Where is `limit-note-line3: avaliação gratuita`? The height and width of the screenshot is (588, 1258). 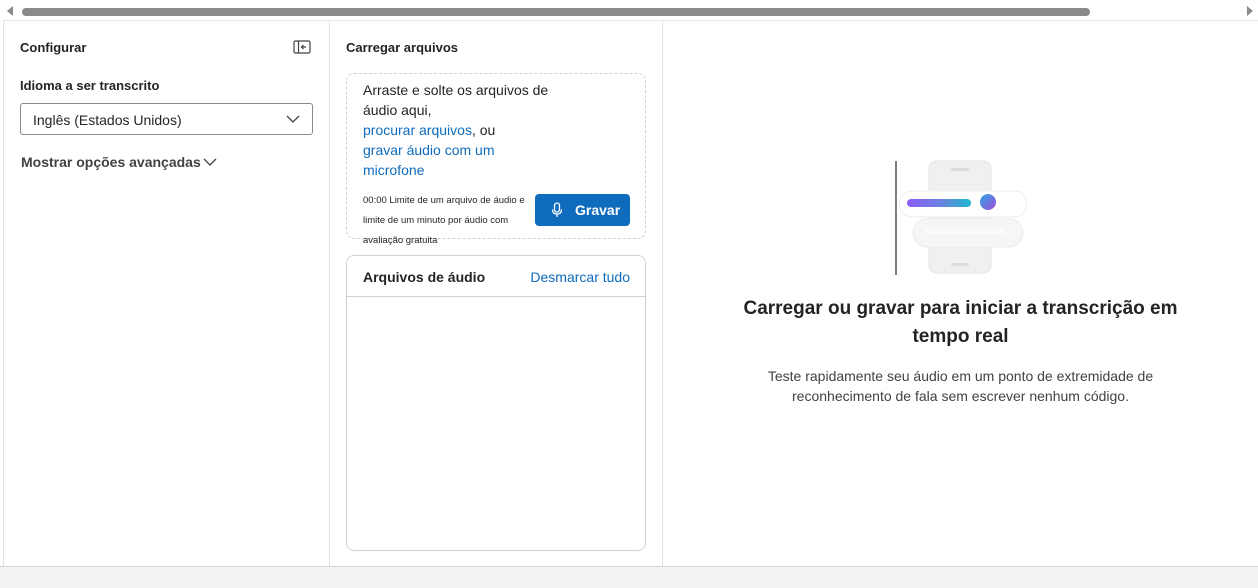
limit-note-line3: avaliação gratuita is located at coordinates (400, 240).